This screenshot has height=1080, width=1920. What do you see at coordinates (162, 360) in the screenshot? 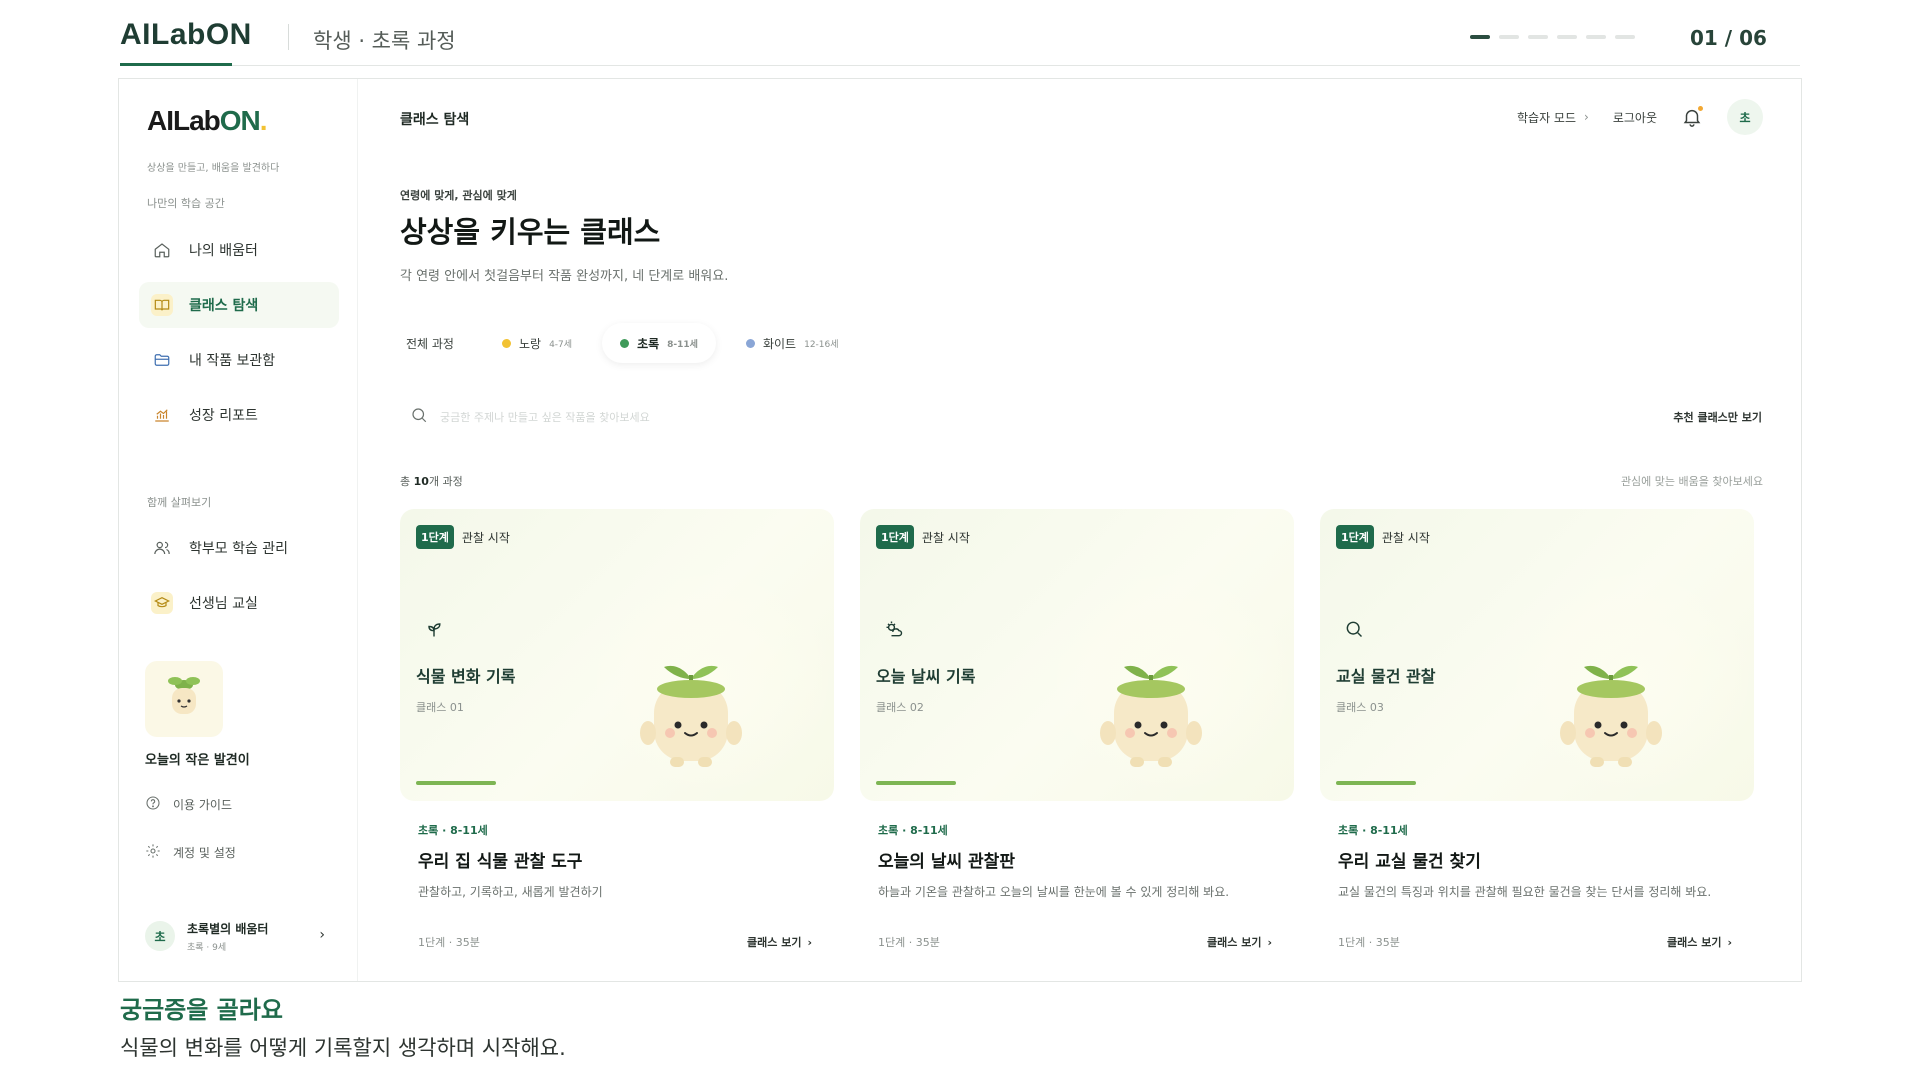
I see `folder-icon` at bounding box center [162, 360].